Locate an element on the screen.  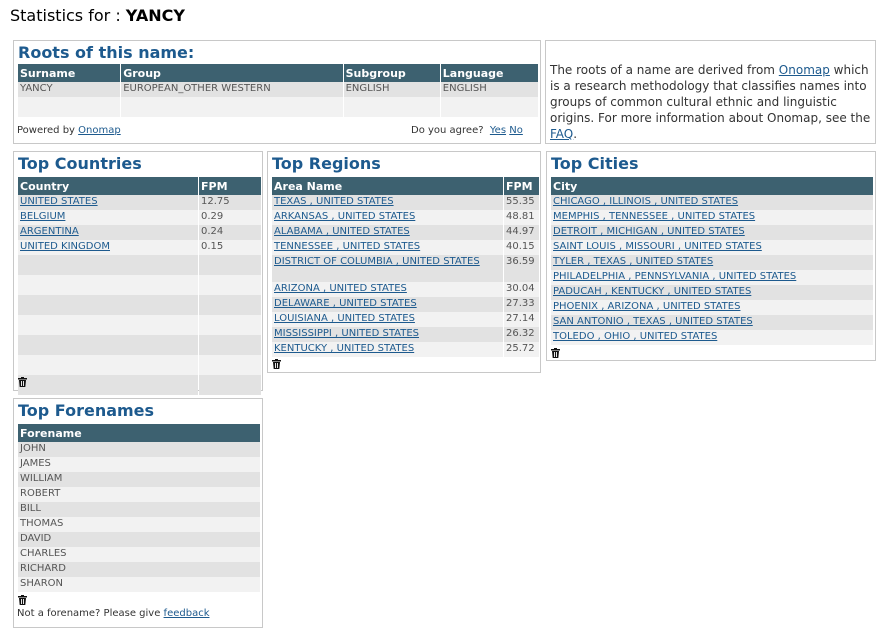
country-link: UNITED KINGDOM is located at coordinates (65, 246).